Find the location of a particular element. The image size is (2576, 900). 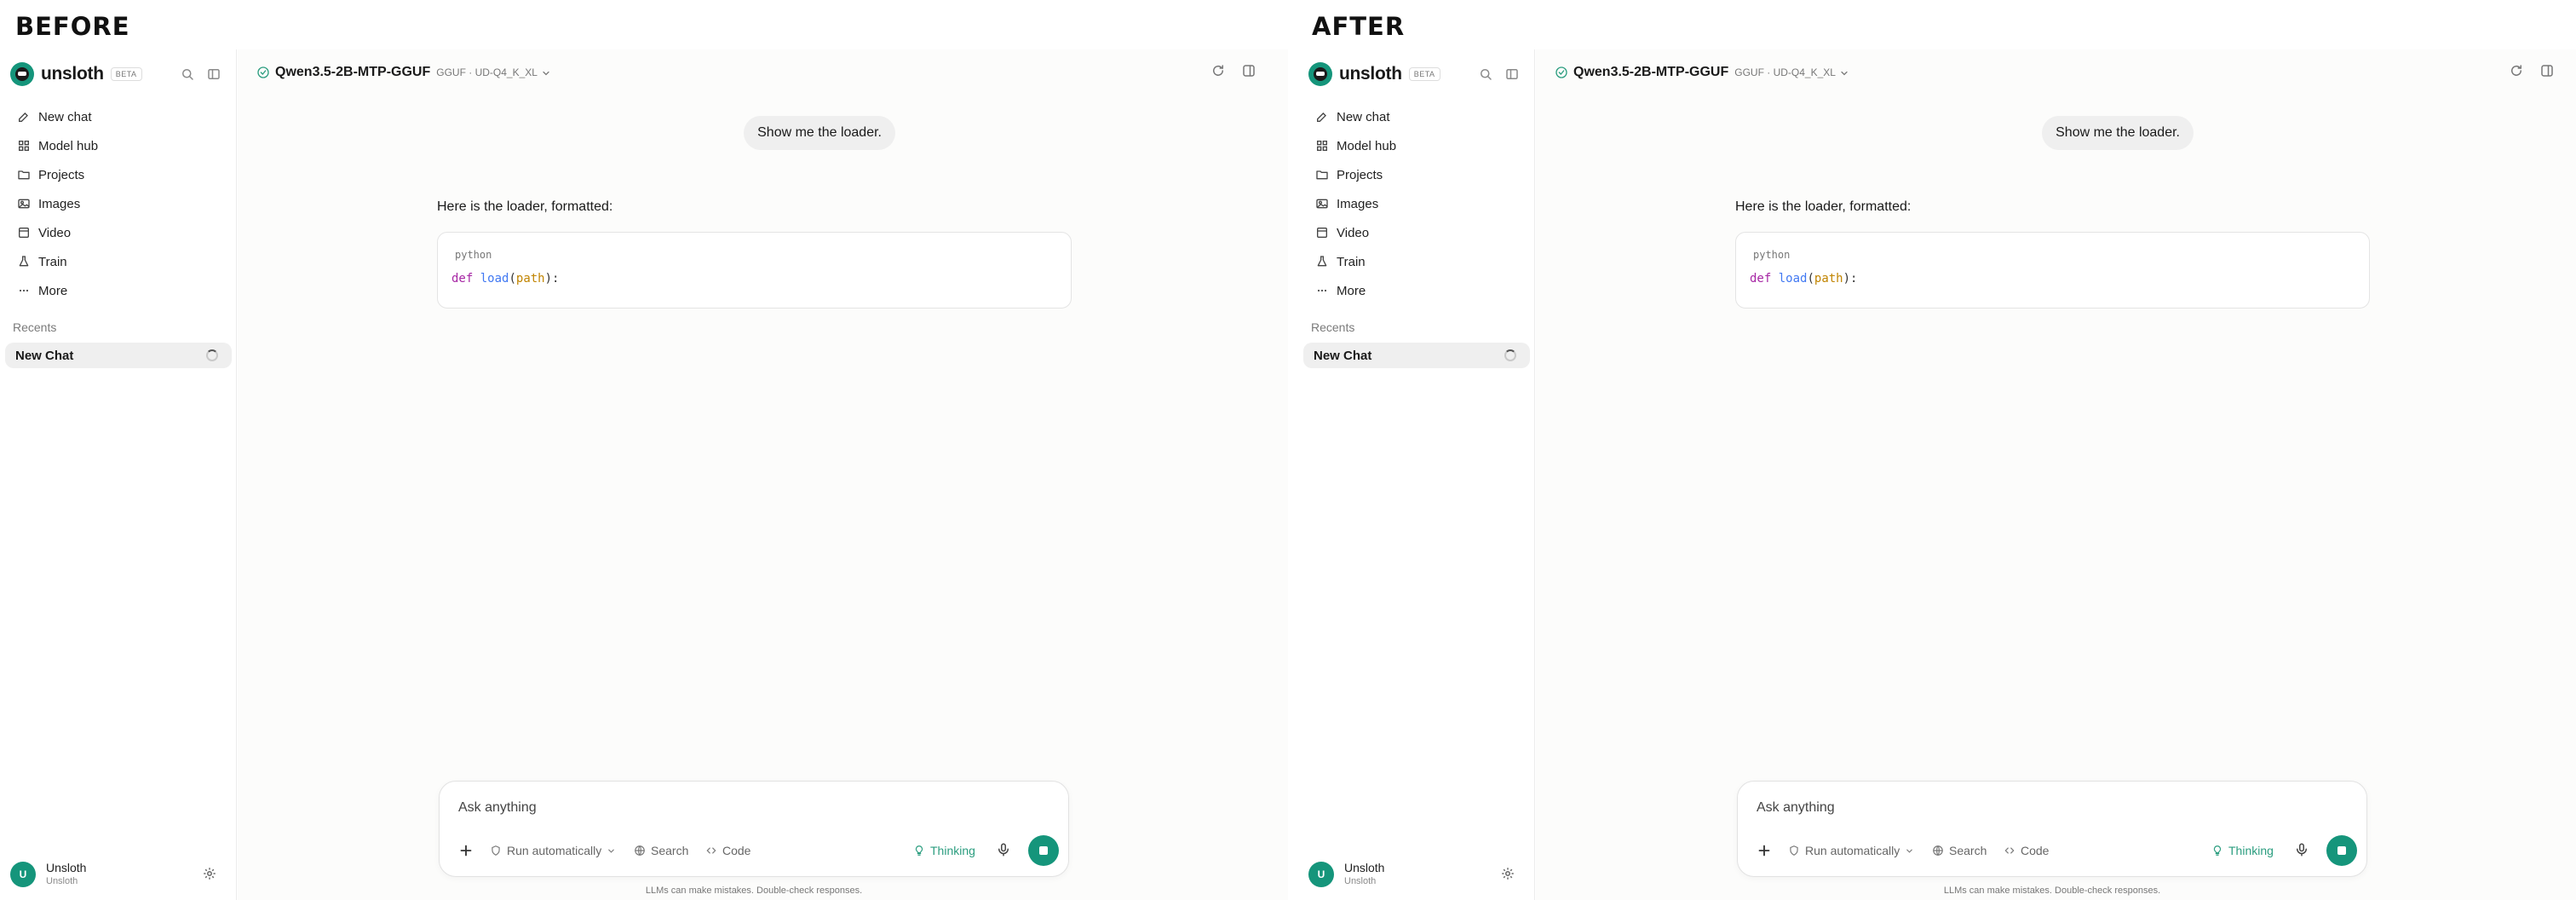

avatar: U is located at coordinates (1321, 874).